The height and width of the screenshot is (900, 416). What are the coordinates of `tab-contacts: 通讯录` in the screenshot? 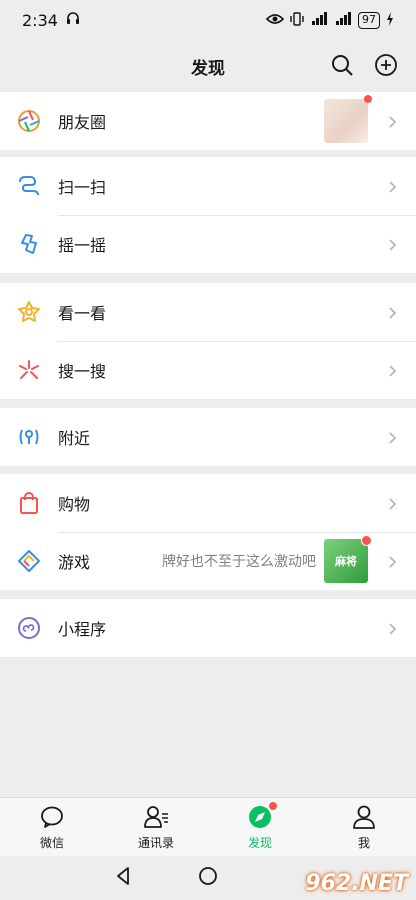 It's located at (156, 827).